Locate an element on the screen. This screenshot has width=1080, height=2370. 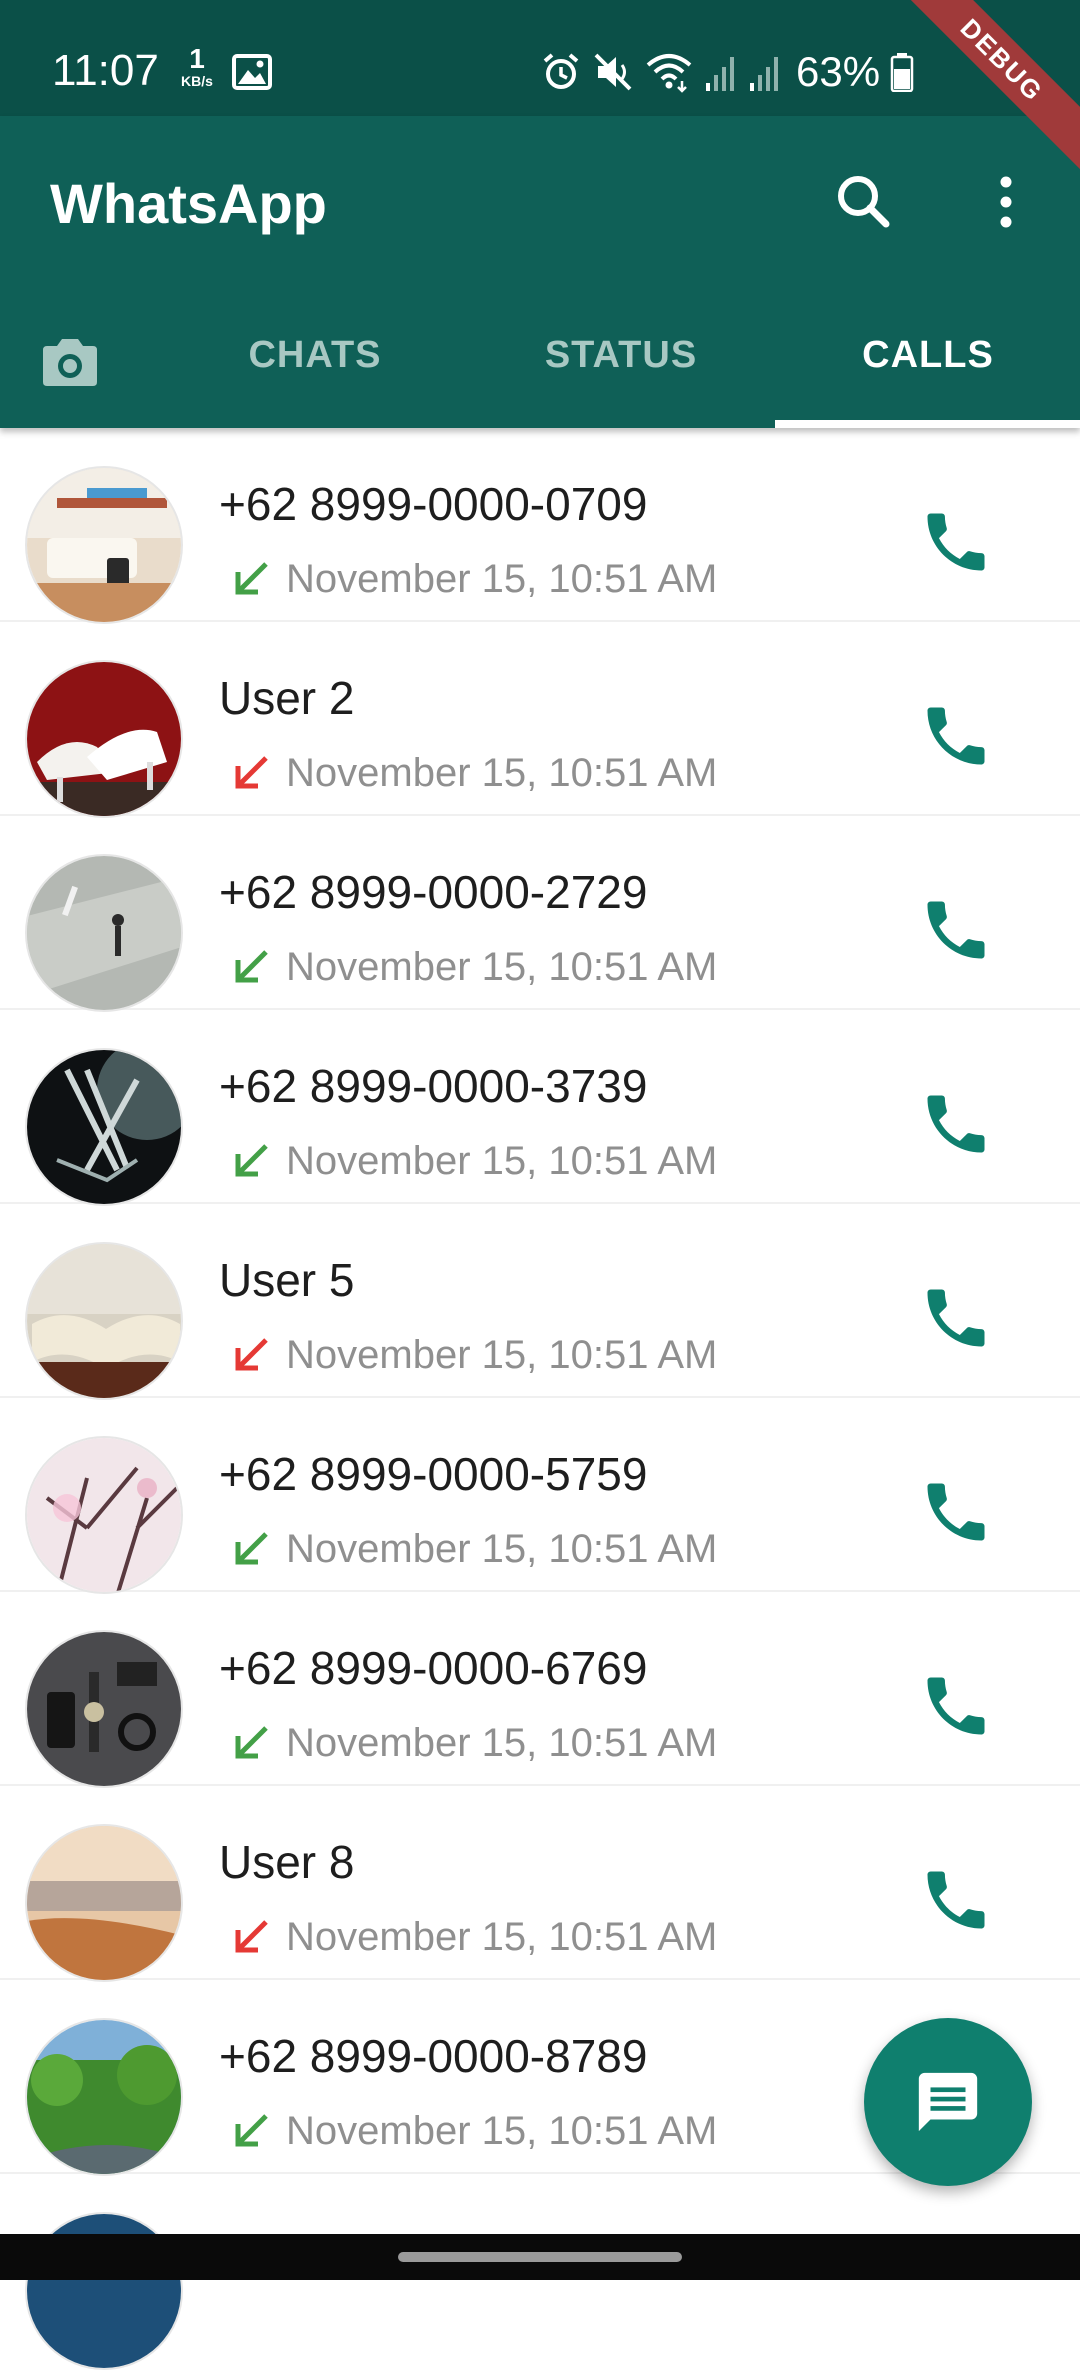
gallery-icon is located at coordinates (252, 72).